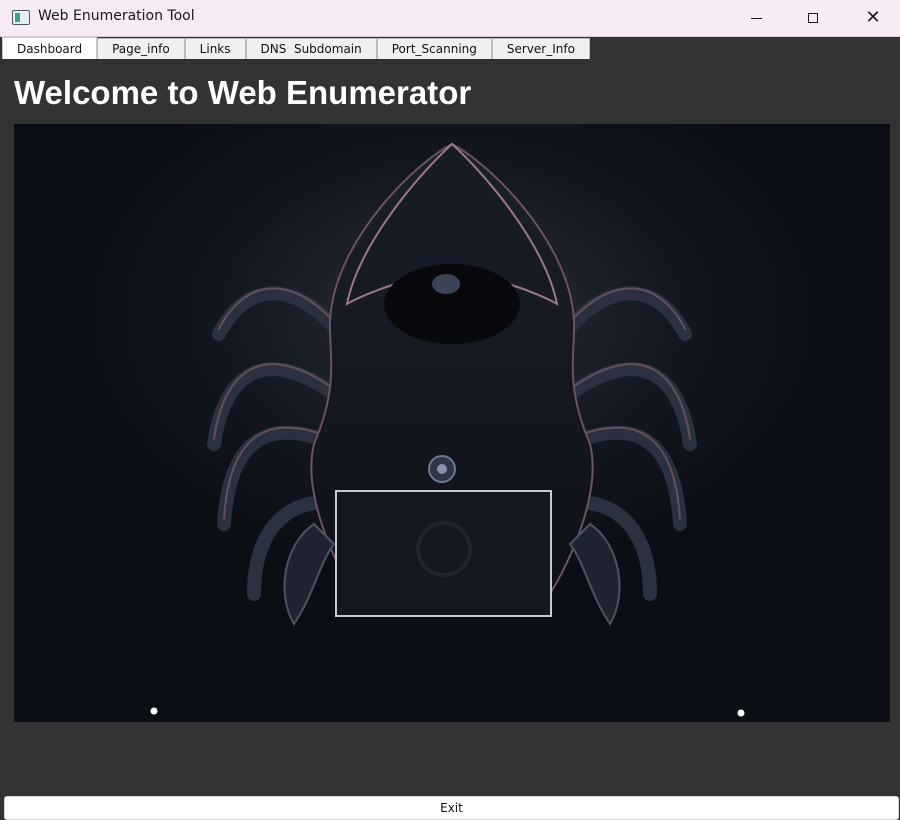 The width and height of the screenshot is (900, 820). I want to click on tab-port-scanning: Port_Scanning, so click(434, 48).